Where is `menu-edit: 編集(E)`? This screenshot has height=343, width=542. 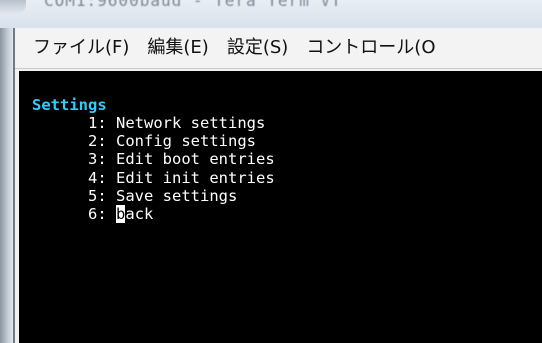 menu-edit: 編集(E) is located at coordinates (177, 48).